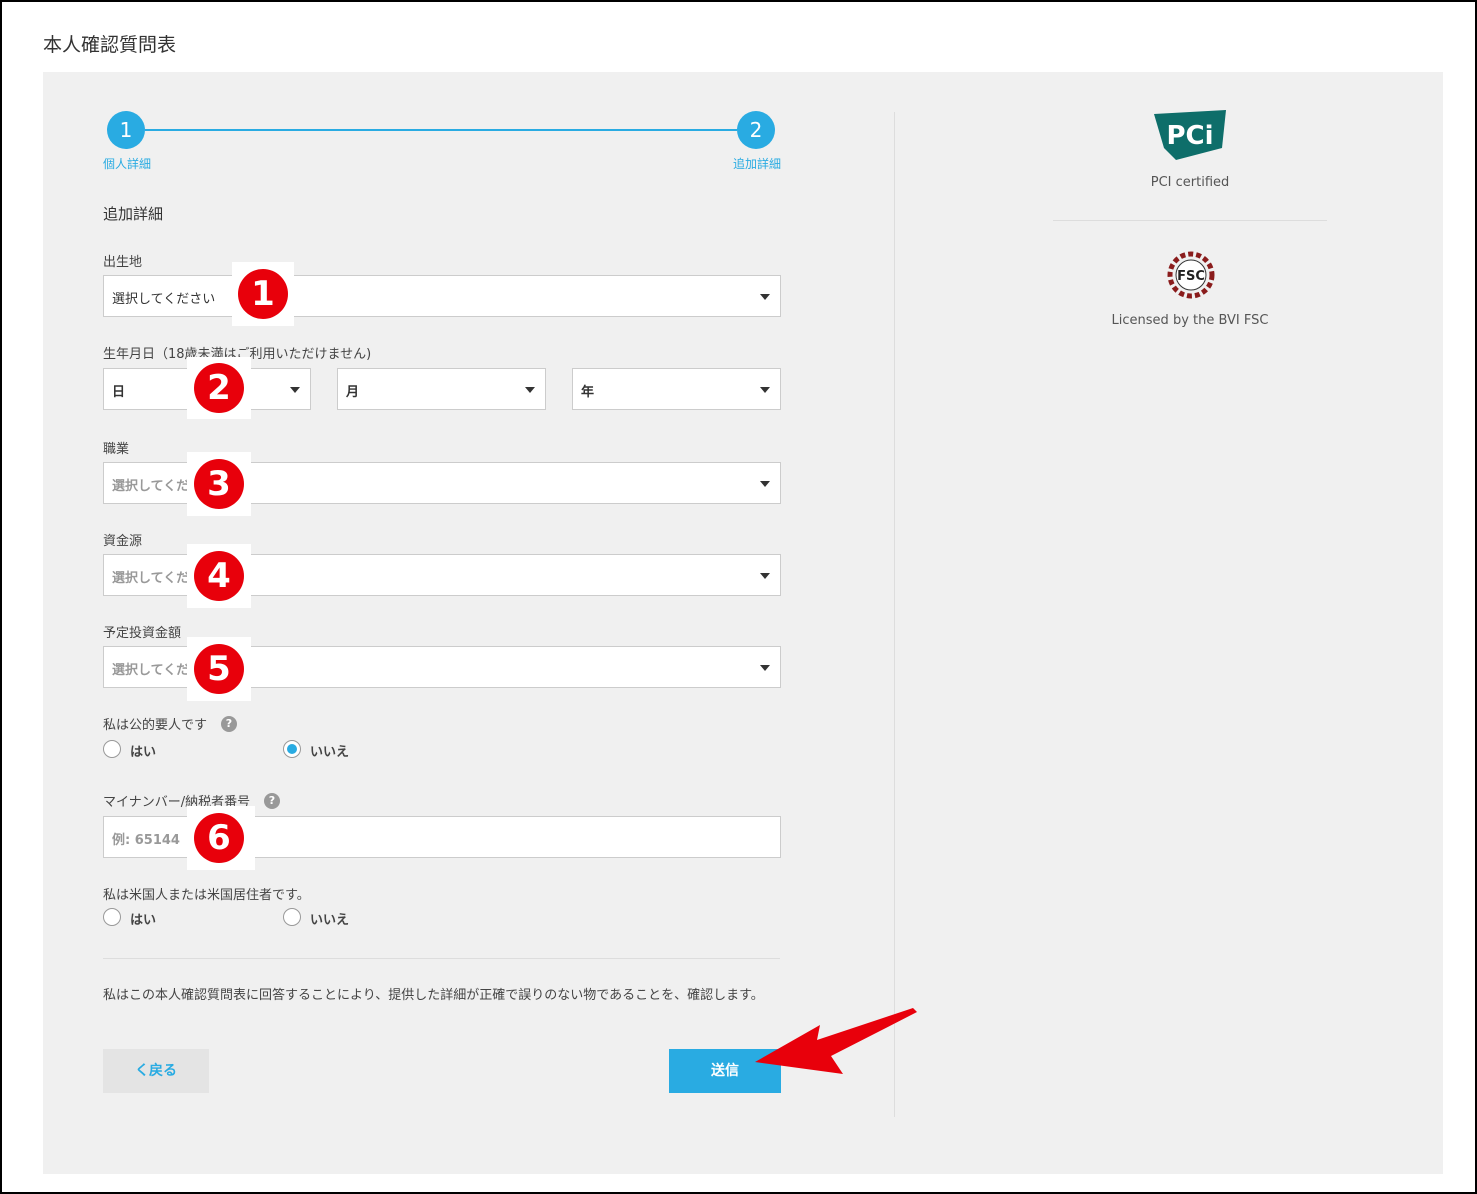  I want to click on source-of-funds-placeholder: 選択してくだ, so click(151, 578).